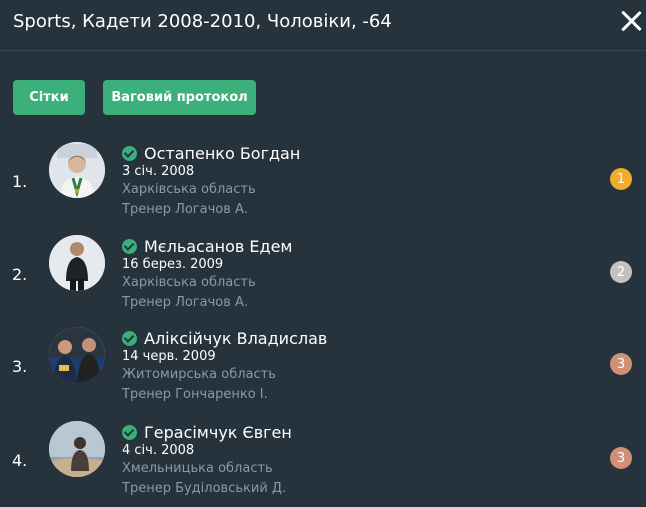 This screenshot has height=507, width=646. I want to click on birth-date: 16 берез. 2009, so click(173, 264).